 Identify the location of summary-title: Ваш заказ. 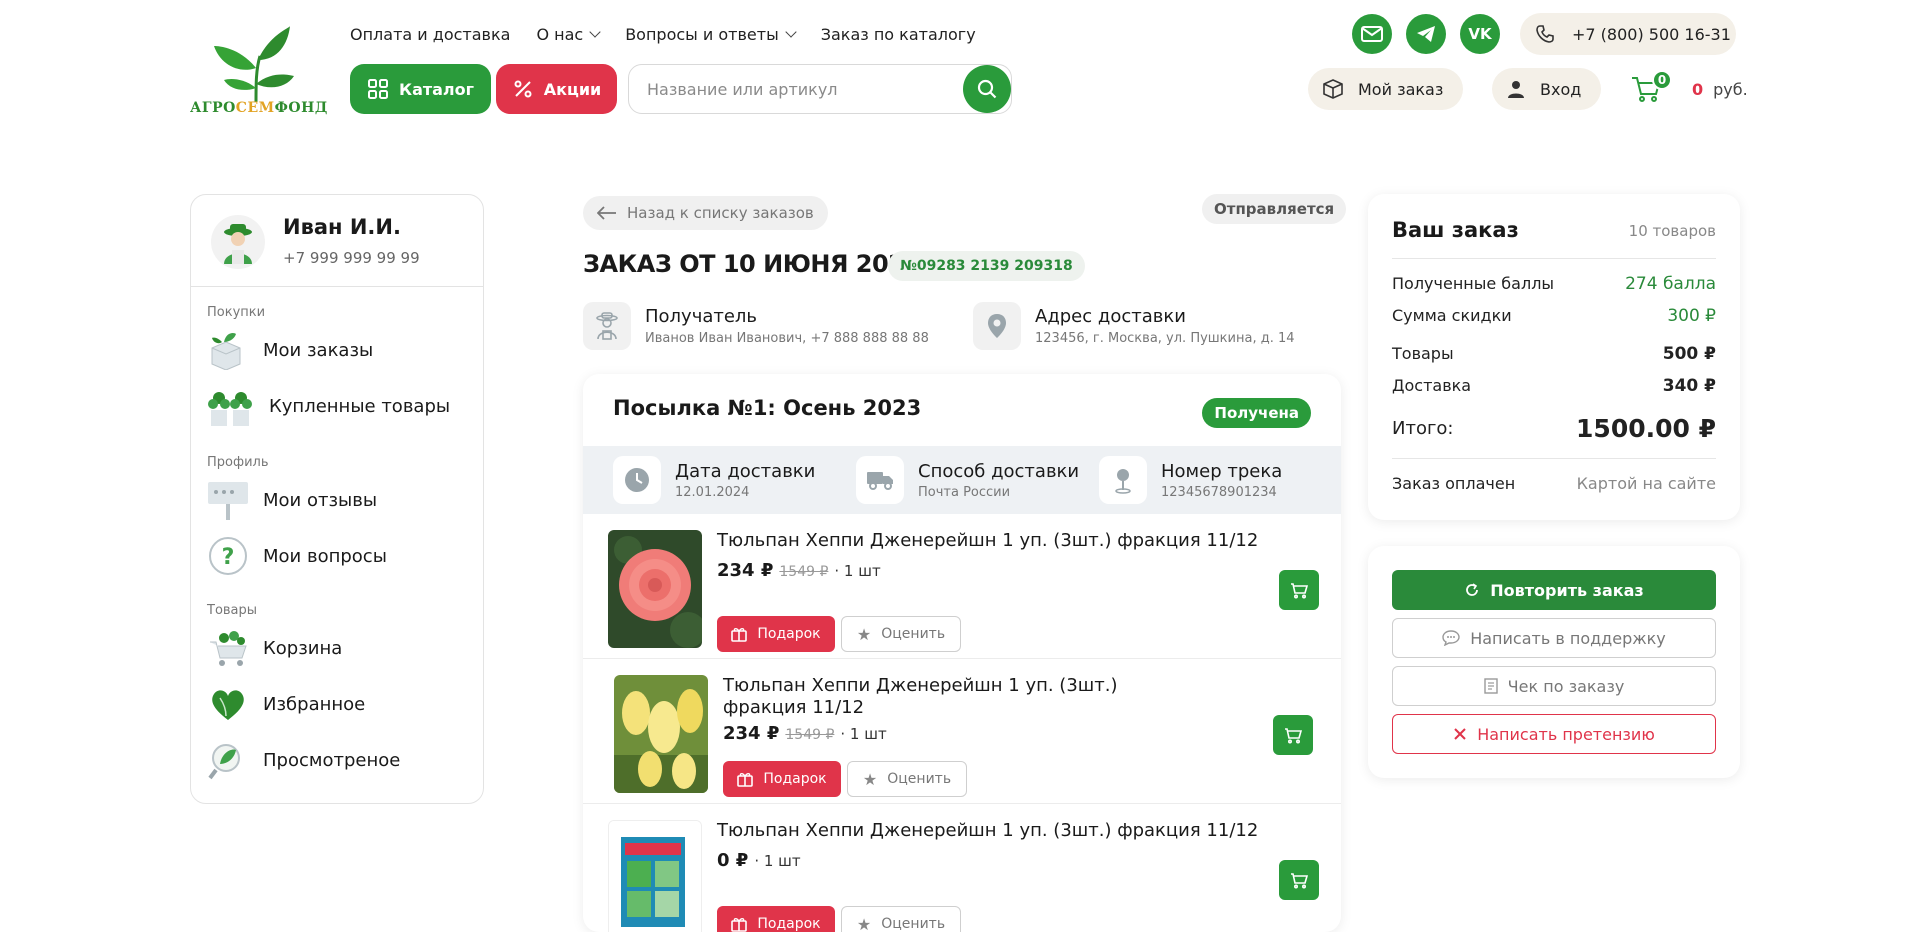
(1455, 230).